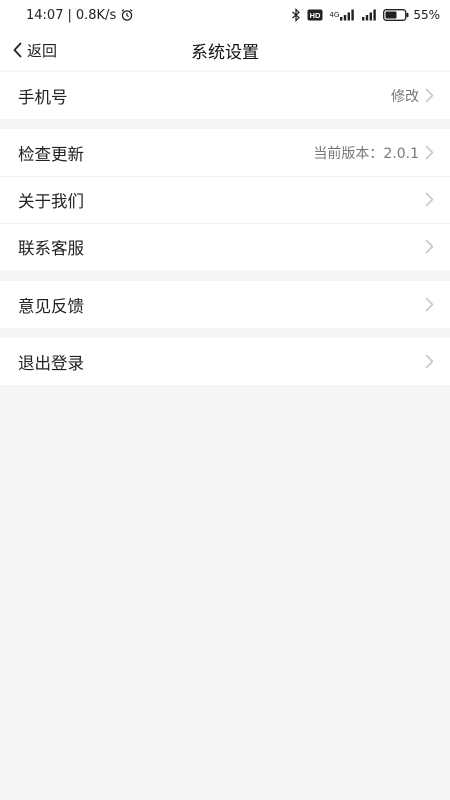 Image resolution: width=450 pixels, height=800 pixels. I want to click on settings-group-phone: 手机号 修改, so click(225, 95).